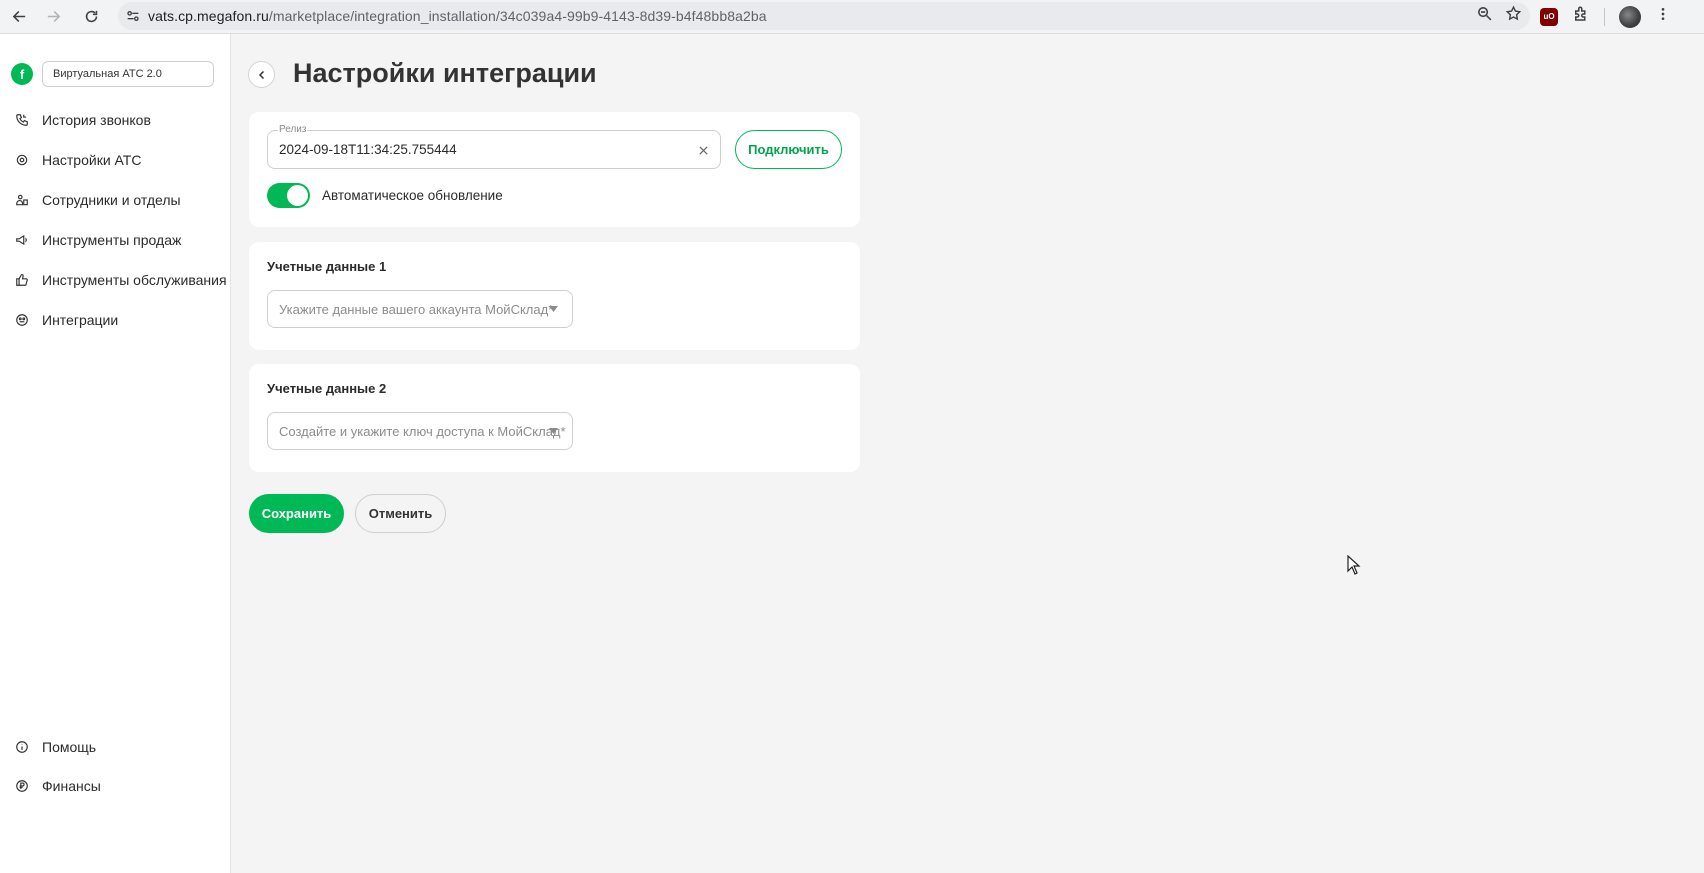 Image resolution: width=1704 pixels, height=873 pixels. I want to click on toggle-knob, so click(297, 195).